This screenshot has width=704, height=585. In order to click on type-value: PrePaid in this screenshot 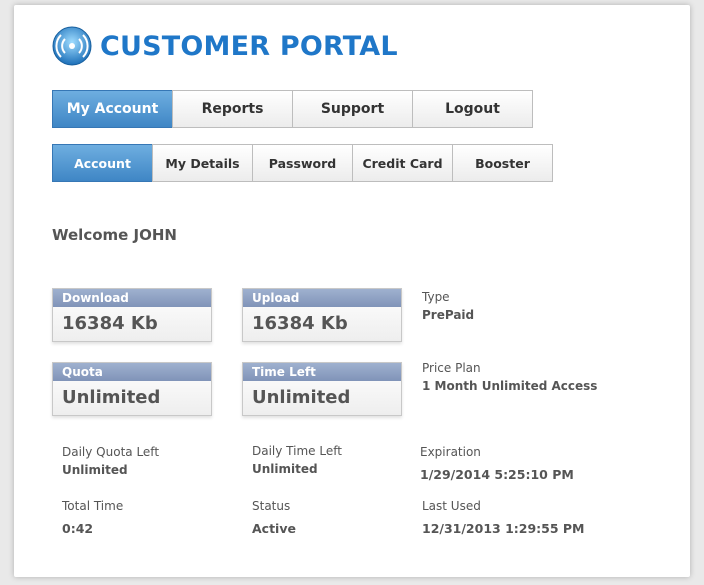, I will do `click(448, 315)`.